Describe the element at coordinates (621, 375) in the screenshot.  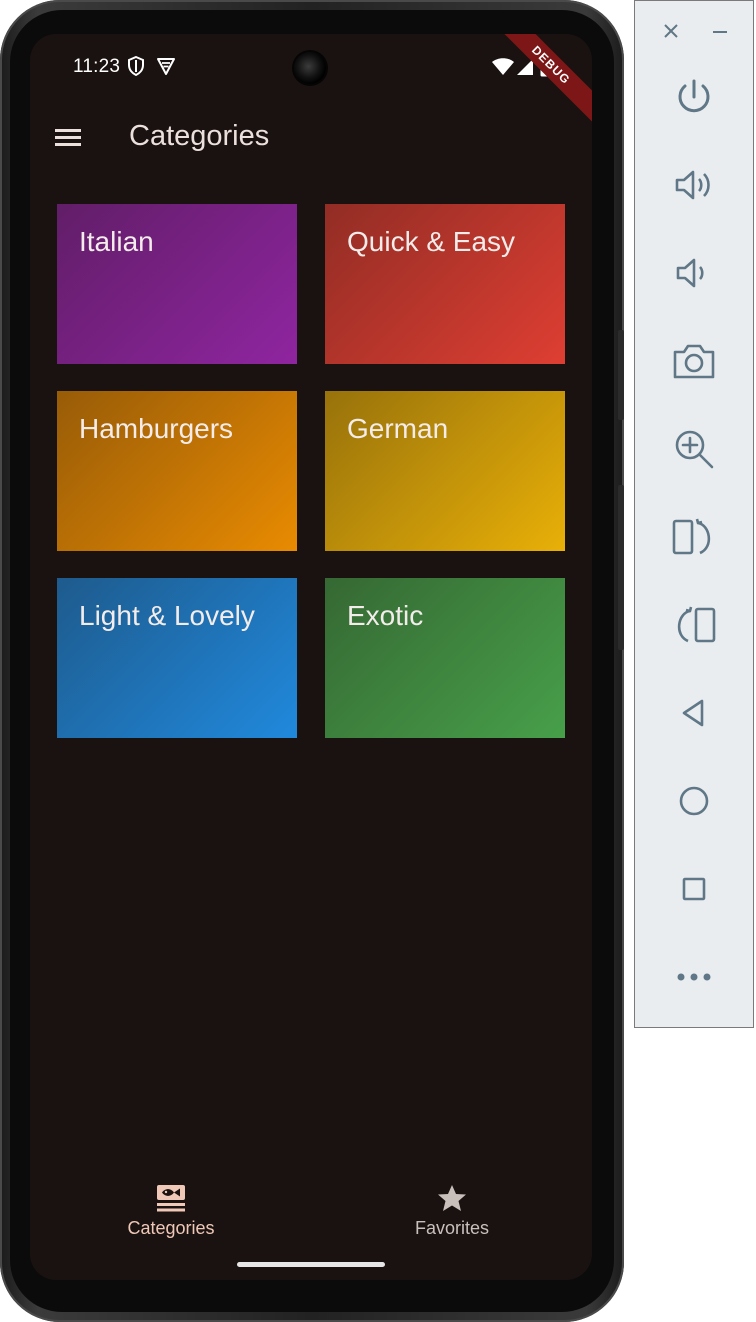
I see `phone-side-button` at that location.